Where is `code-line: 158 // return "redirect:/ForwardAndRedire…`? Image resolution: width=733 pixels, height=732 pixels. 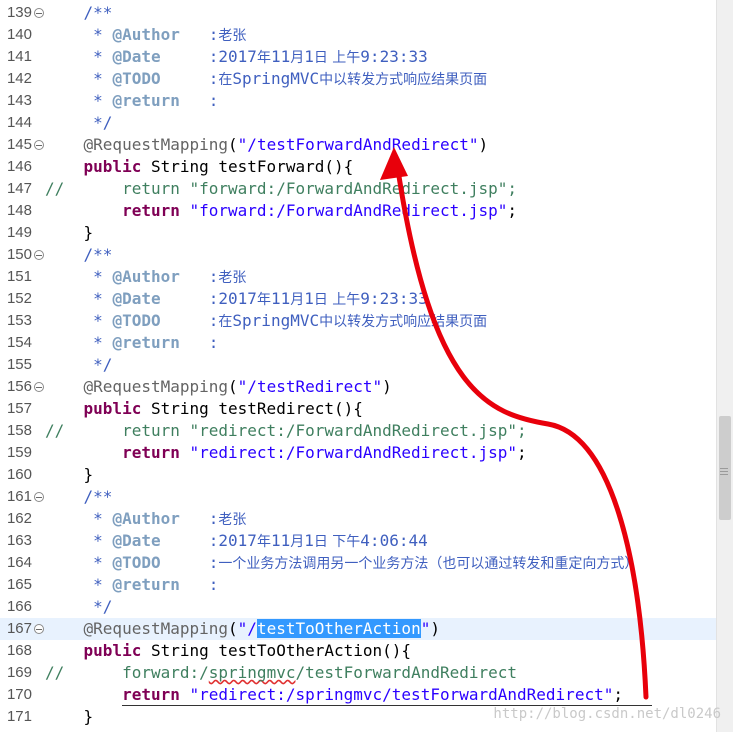 code-line: 158 // return "redirect:/ForwardAndRedire… is located at coordinates (358, 431).